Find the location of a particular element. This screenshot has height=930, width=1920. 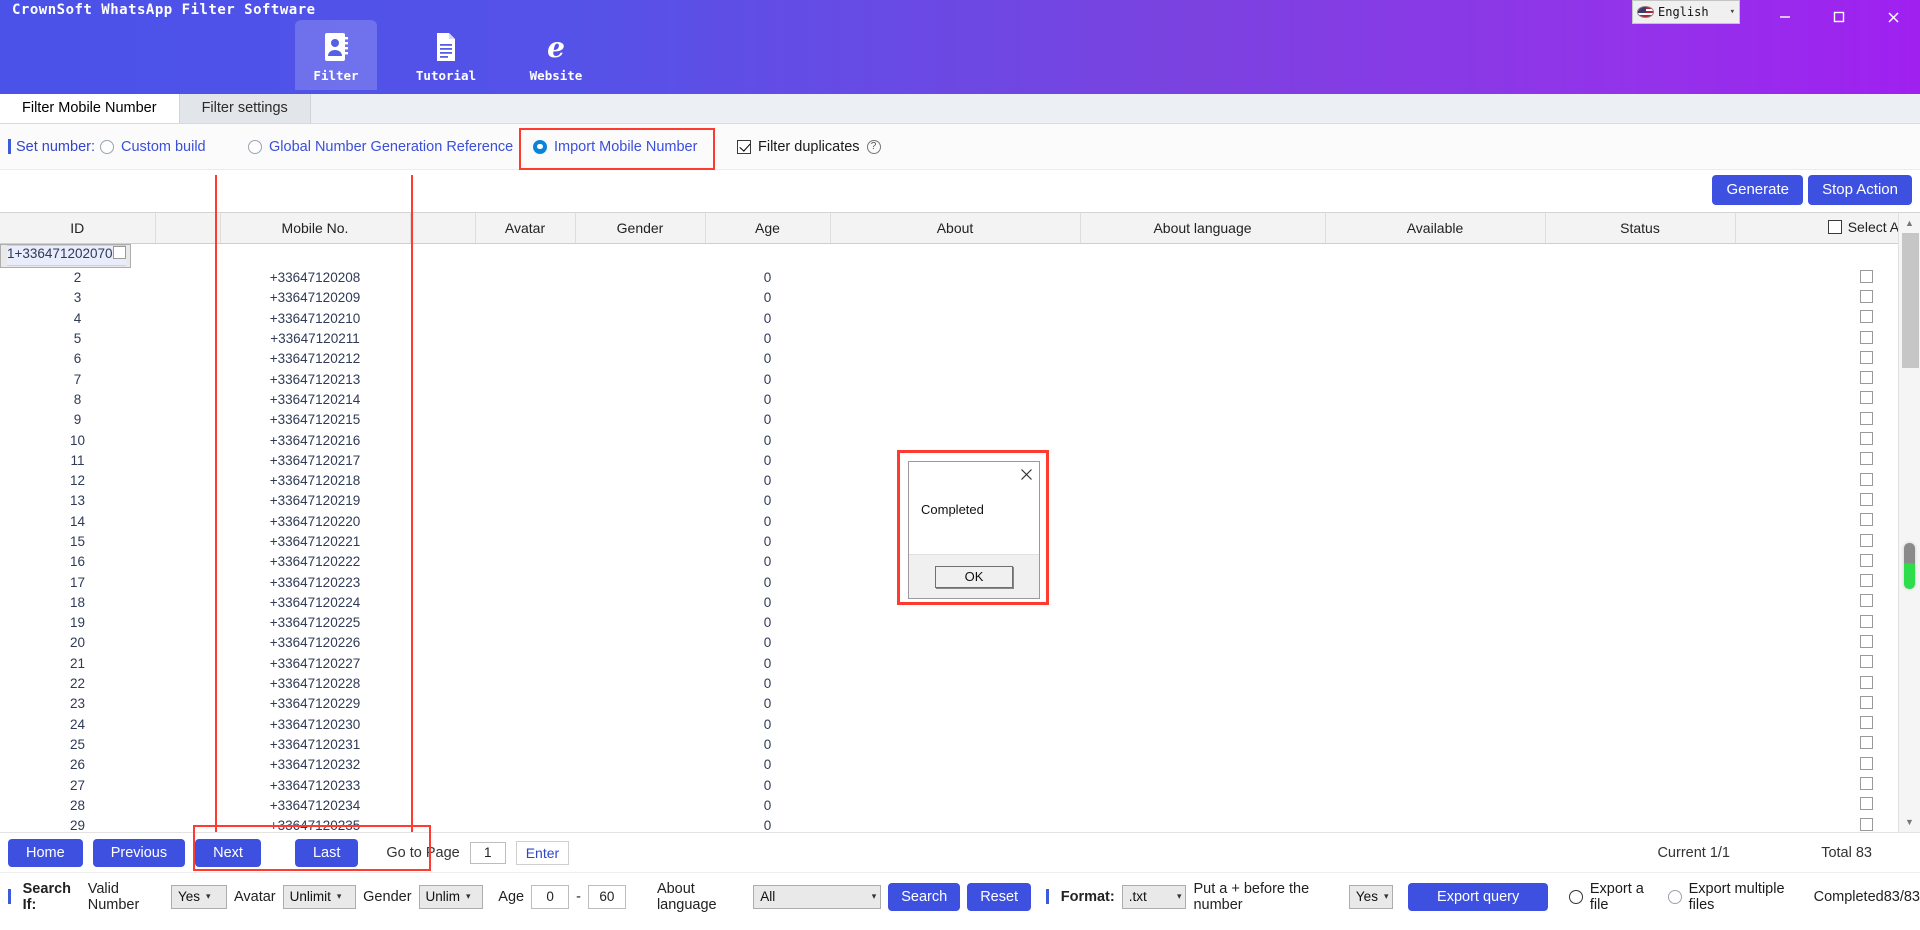

valid-number-select: Yes ▾ is located at coordinates (199, 896).